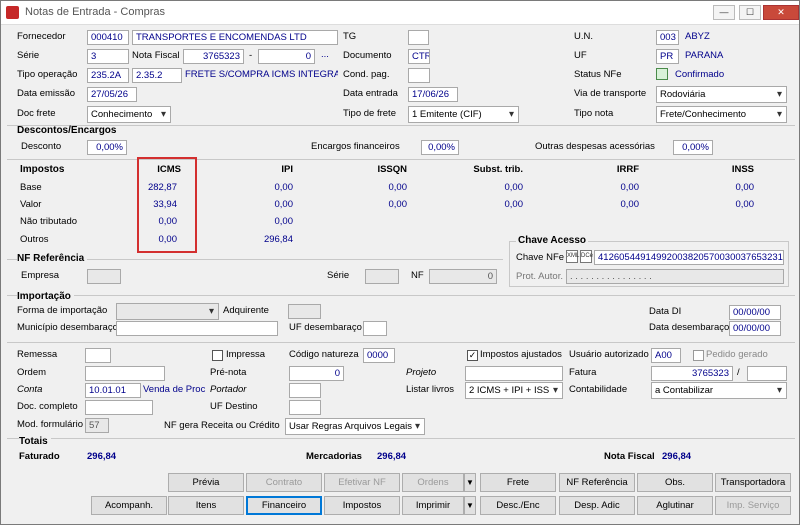 This screenshot has height=525, width=800. Describe the element at coordinates (355, 146) in the screenshot. I see `encargos-label: Encargos financeiros` at that location.